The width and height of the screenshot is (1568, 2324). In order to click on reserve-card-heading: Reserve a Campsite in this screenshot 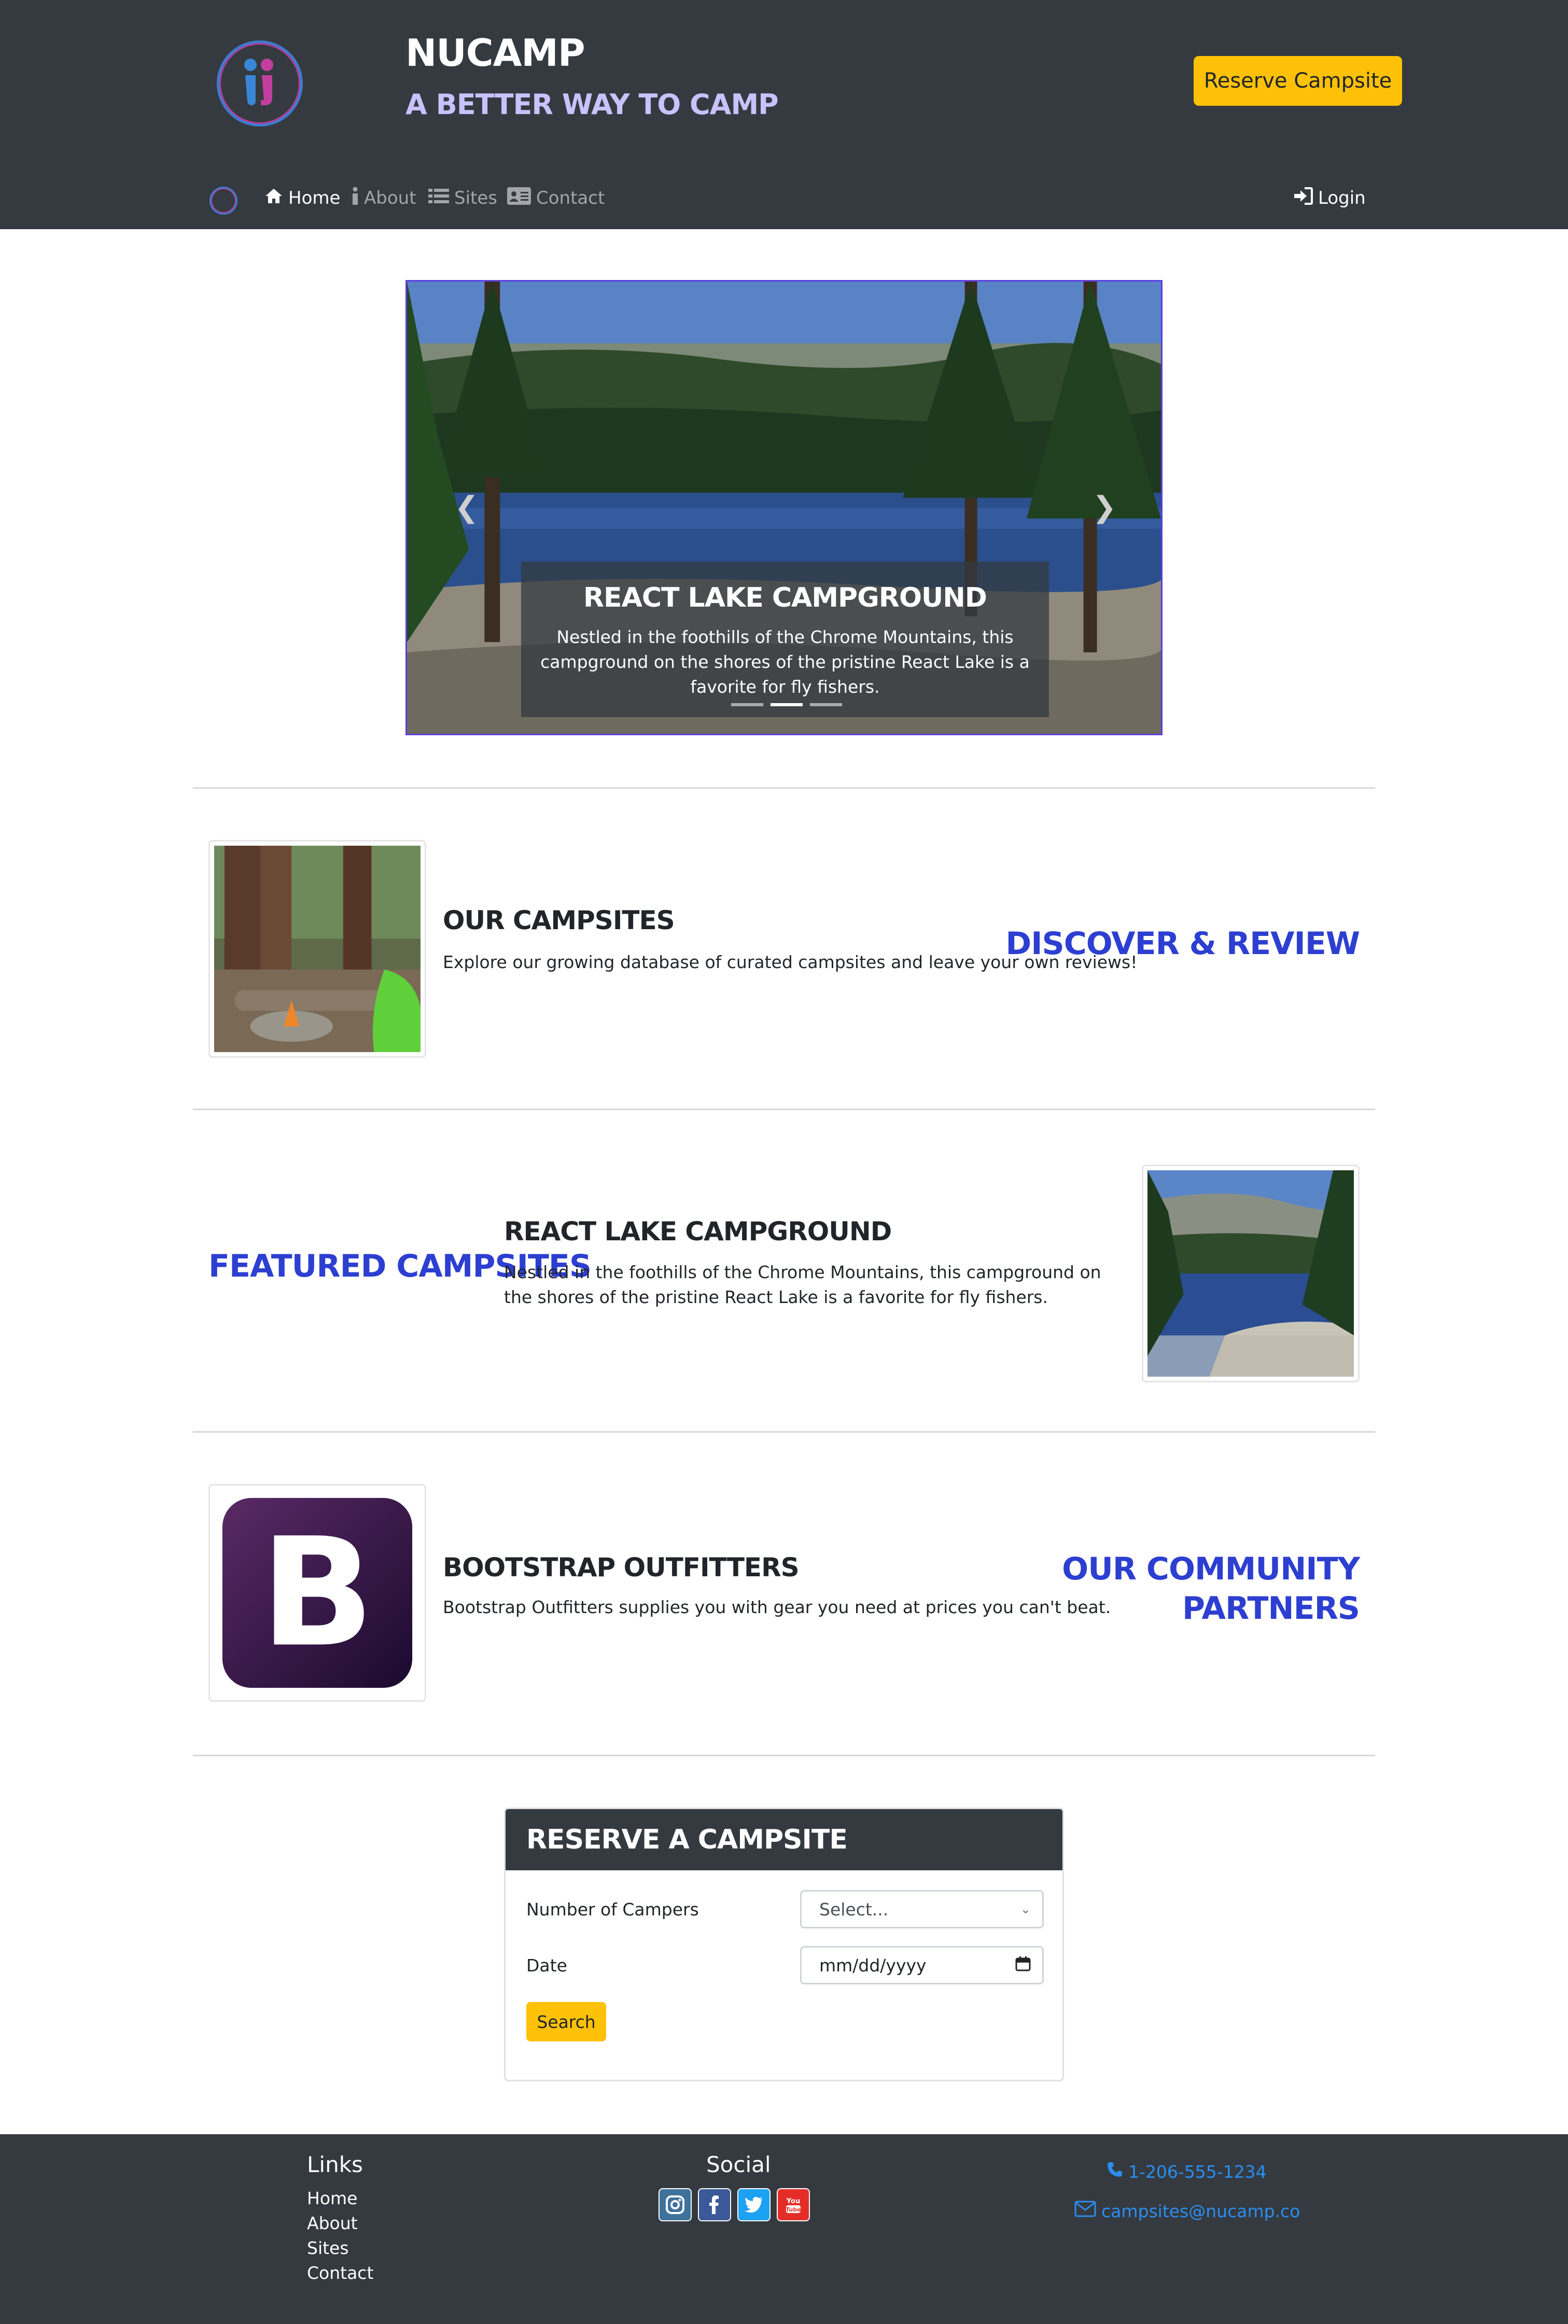, I will do `click(784, 1839)`.